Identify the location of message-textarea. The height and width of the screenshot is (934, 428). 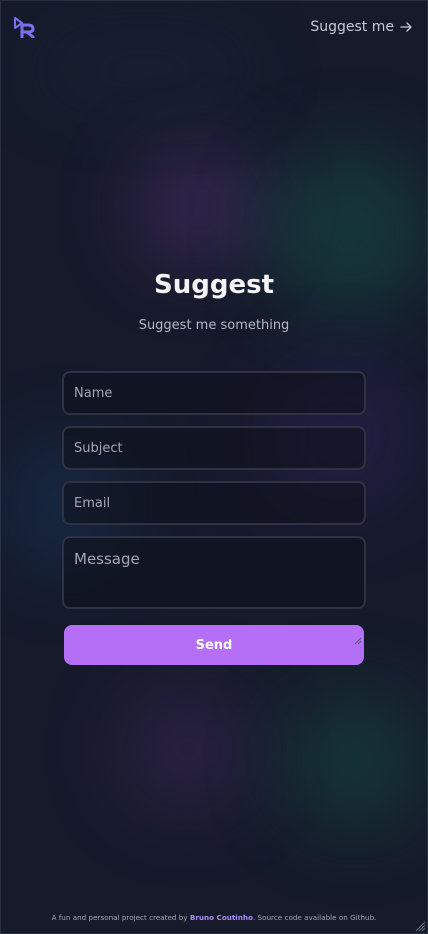
(214, 572).